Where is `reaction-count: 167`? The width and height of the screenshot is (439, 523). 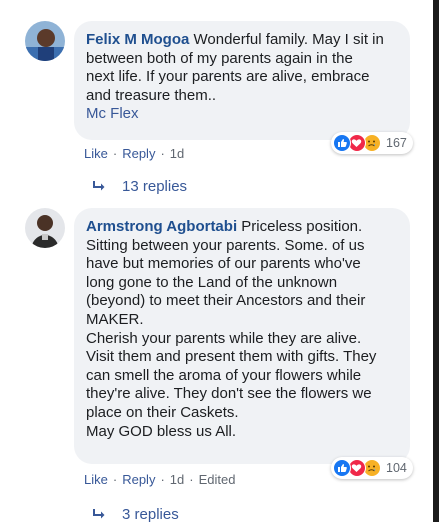 reaction-count: 167 is located at coordinates (396, 143).